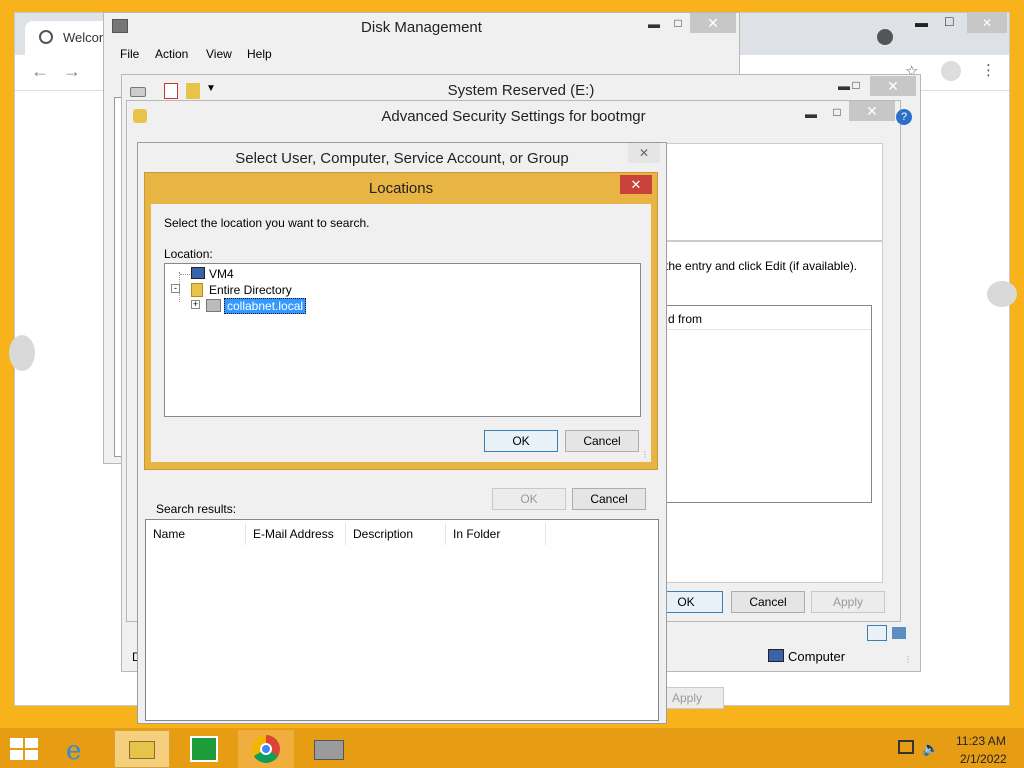 This screenshot has width=1024, height=768. I want to click on chrome-icon, so click(266, 749).